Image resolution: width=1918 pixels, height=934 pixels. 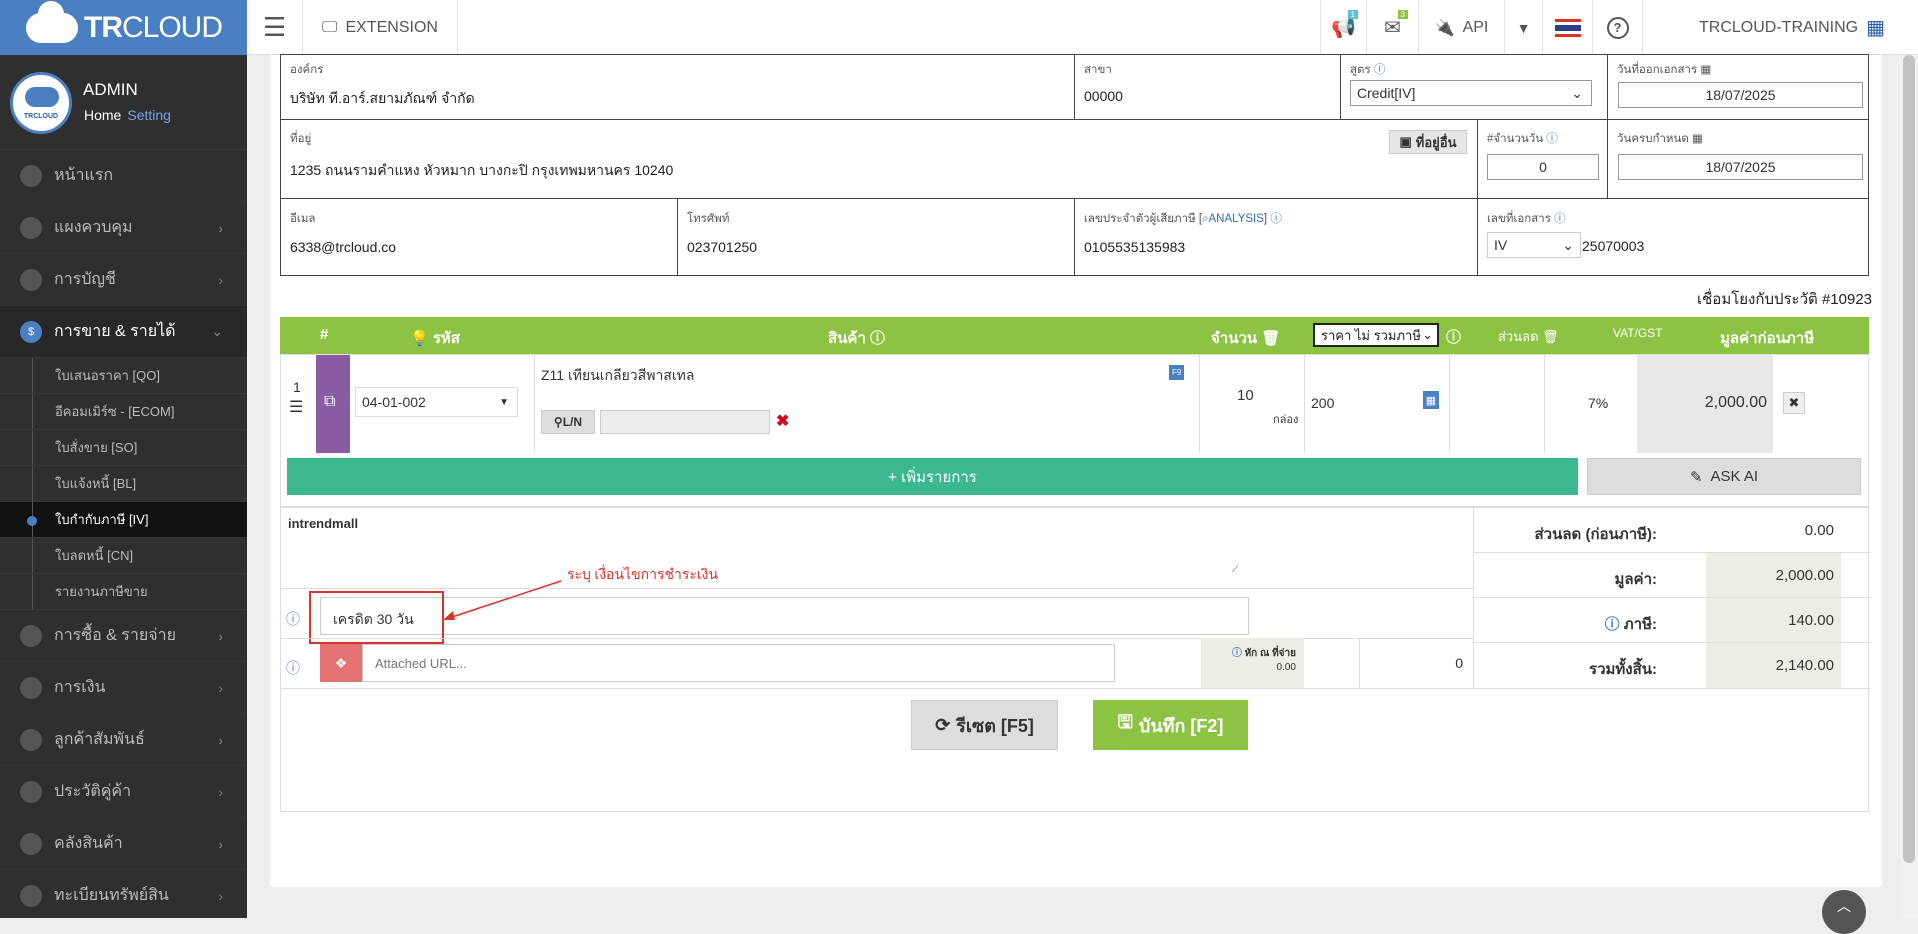 I want to click on sidebar-subitem-ecom: อีคอมเมิร์ซ - [ECOM], so click(x=123, y=412).